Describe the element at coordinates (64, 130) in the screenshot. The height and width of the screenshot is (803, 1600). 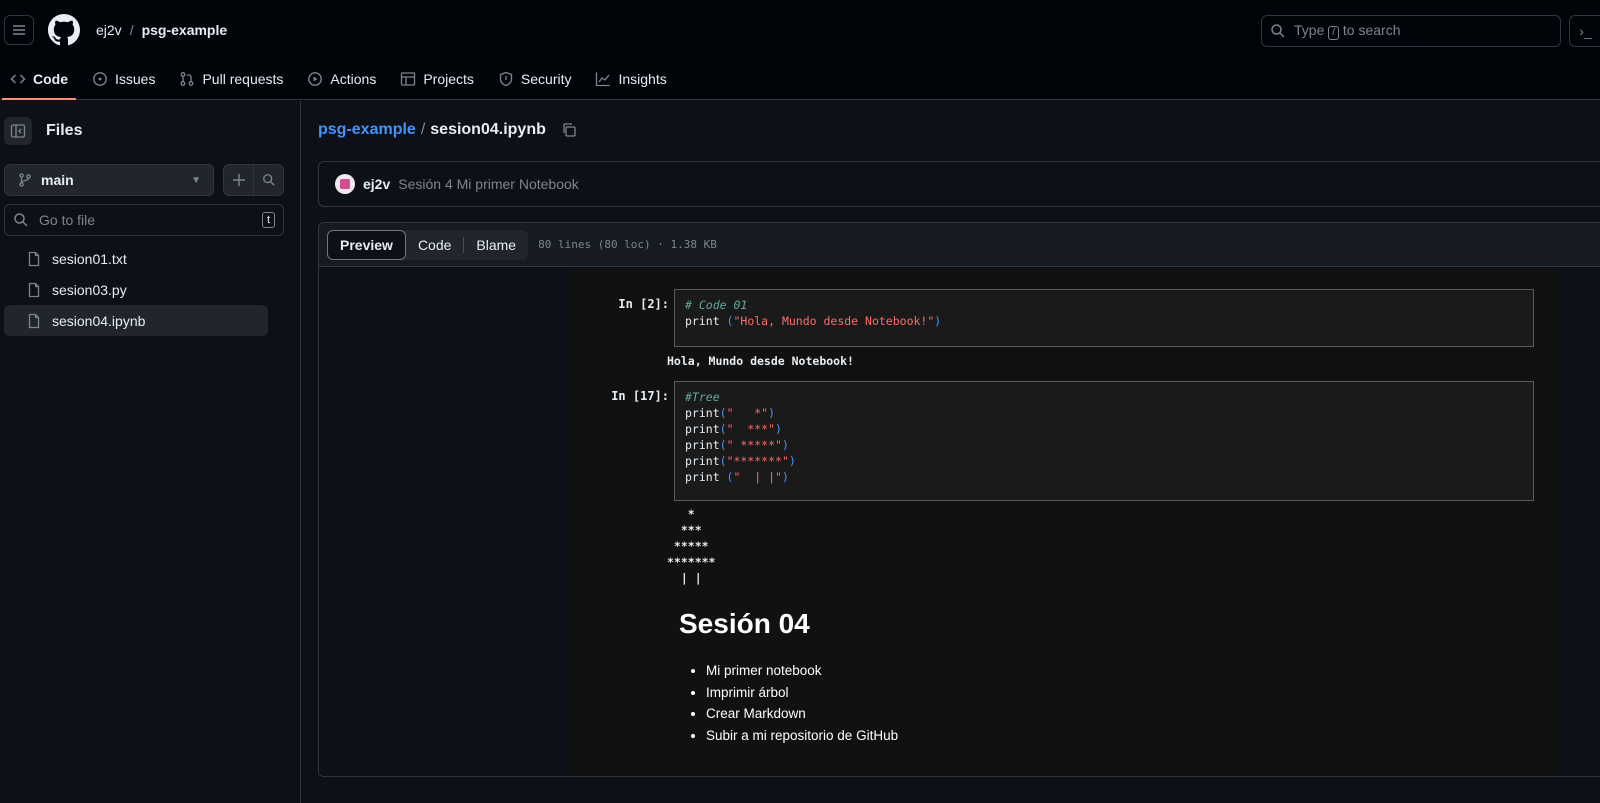
I see `files-title: Files` at that location.